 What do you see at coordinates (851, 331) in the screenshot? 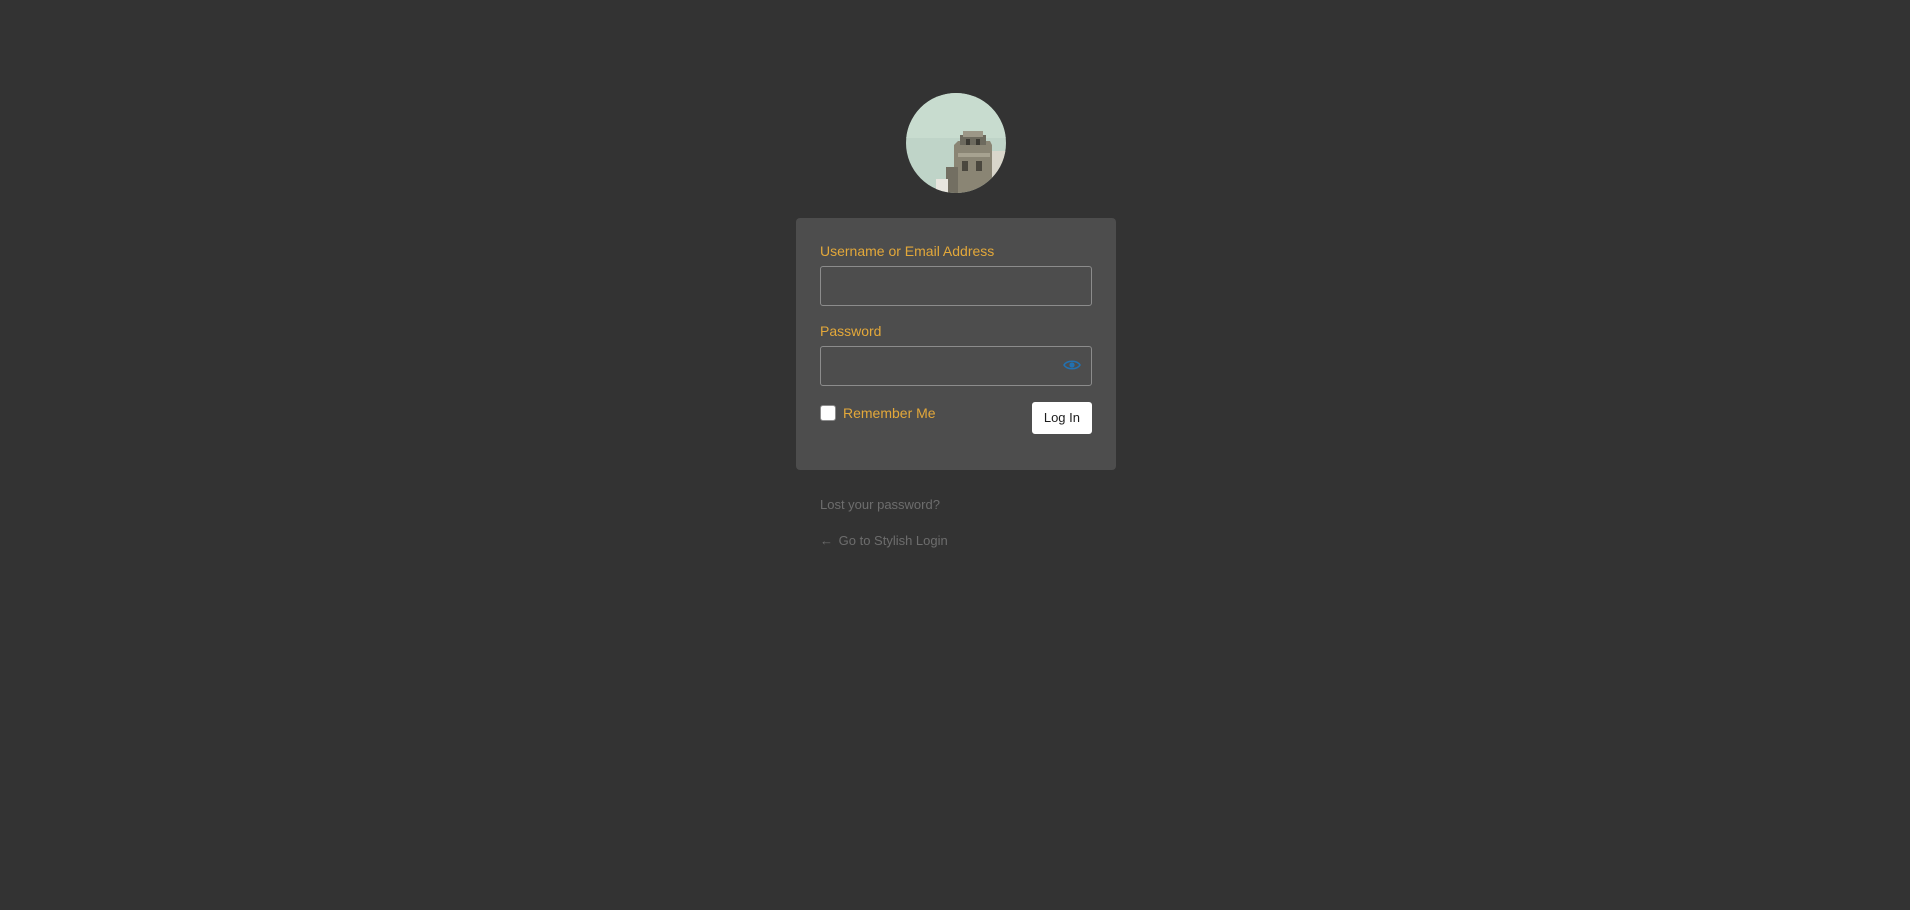
I see `password-label: Password` at bounding box center [851, 331].